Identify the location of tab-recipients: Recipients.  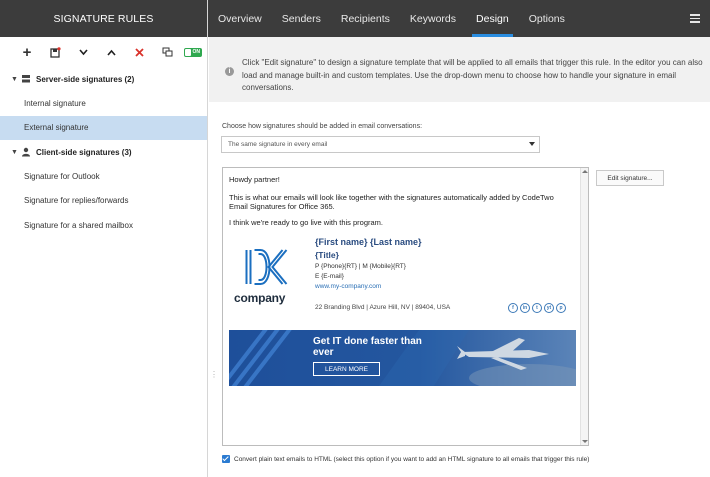
(365, 18).